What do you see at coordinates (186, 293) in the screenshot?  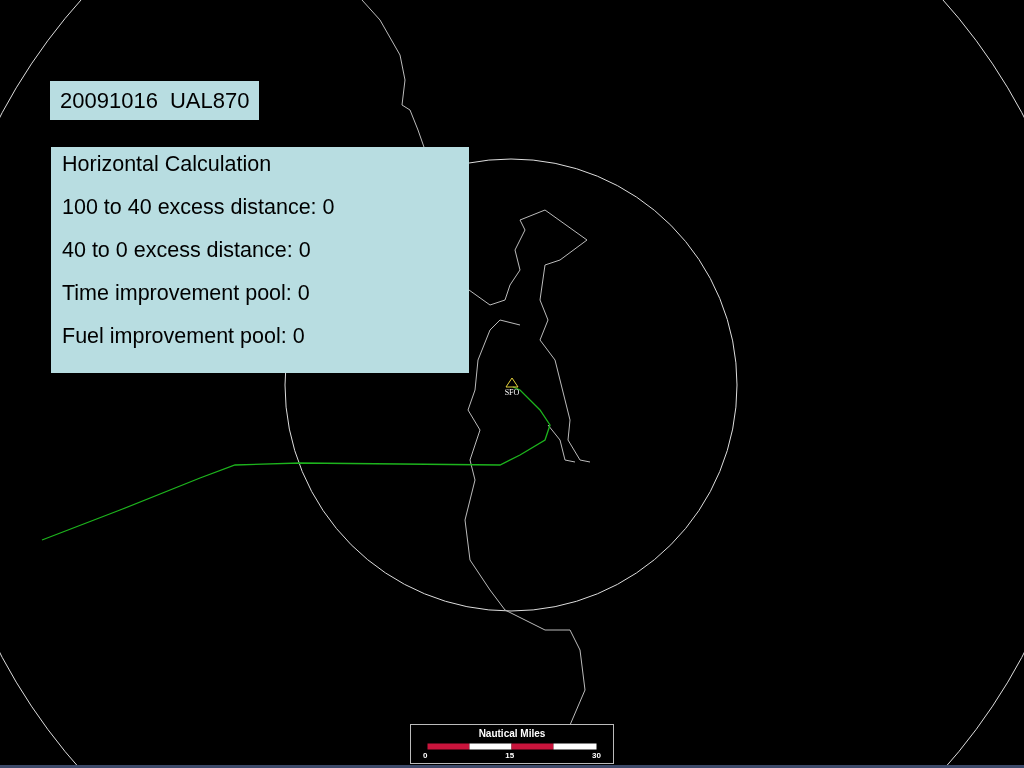 I see `calculation-line: Time improvement pool: 0` at bounding box center [186, 293].